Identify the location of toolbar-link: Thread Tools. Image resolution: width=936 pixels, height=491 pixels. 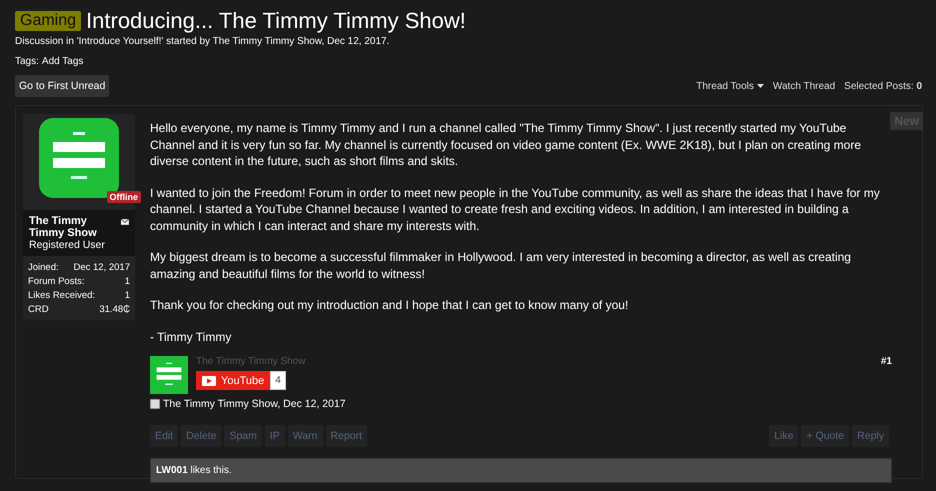
(730, 86).